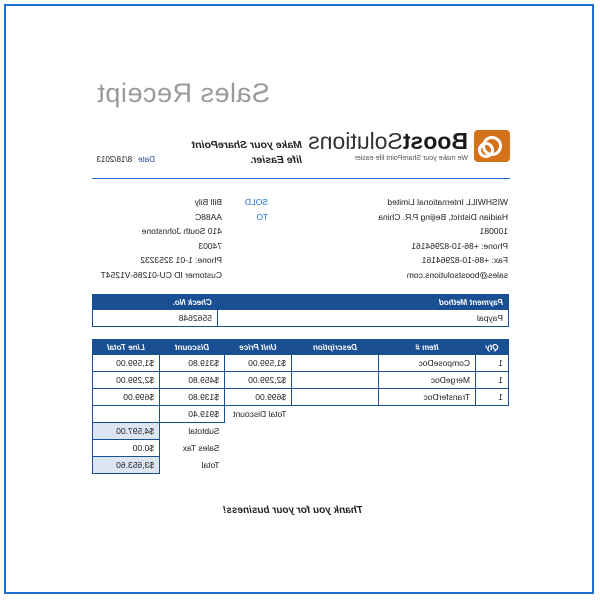 The height and width of the screenshot is (600, 600). What do you see at coordinates (208, 216) in the screenshot?
I see `customer-line: AA88C` at bounding box center [208, 216].